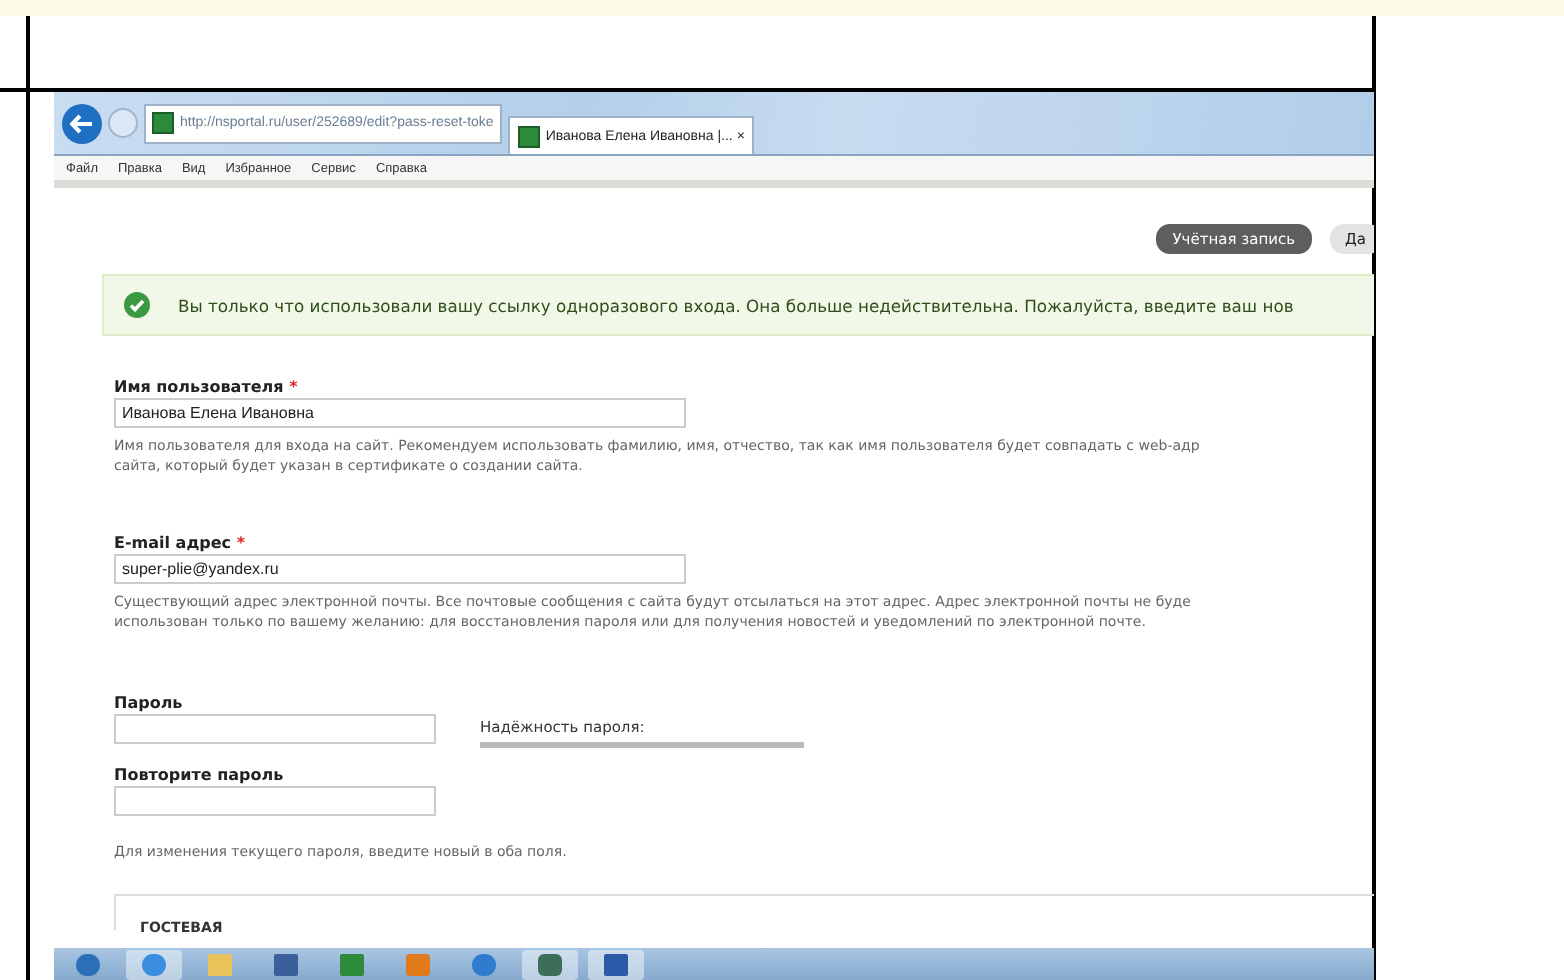 This screenshot has height=980, width=1564. I want to click on input-field: Иванова Елена Ивановна, so click(400, 413).